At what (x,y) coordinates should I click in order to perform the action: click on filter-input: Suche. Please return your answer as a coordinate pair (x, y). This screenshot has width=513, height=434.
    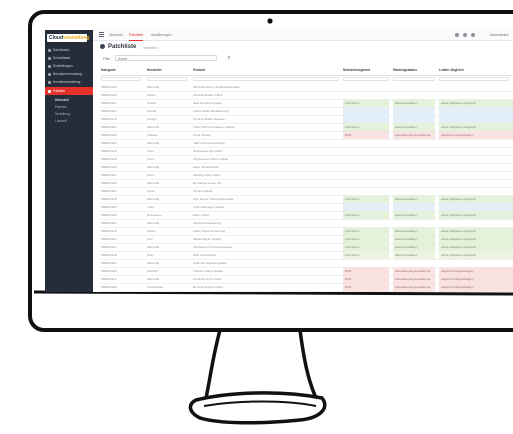
    Looking at the image, I should click on (166, 58).